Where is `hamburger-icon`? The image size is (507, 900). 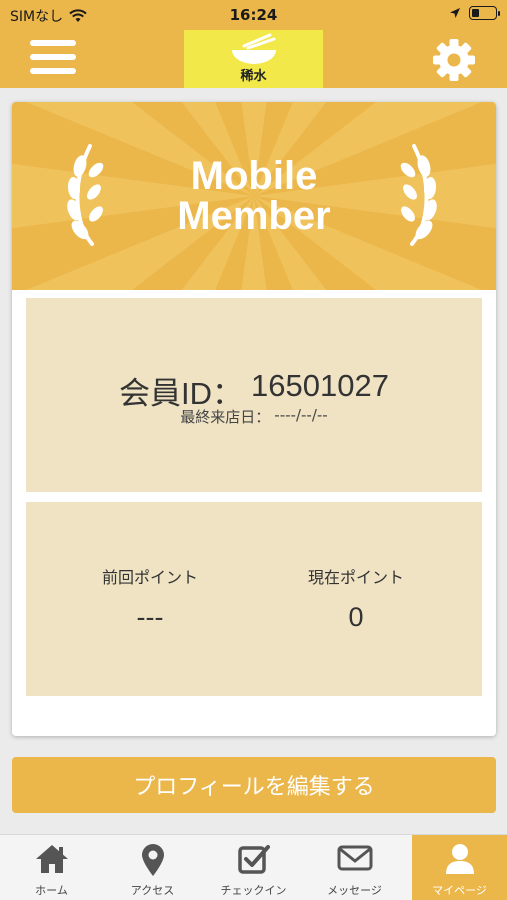
hamburger-icon is located at coordinates (53, 43).